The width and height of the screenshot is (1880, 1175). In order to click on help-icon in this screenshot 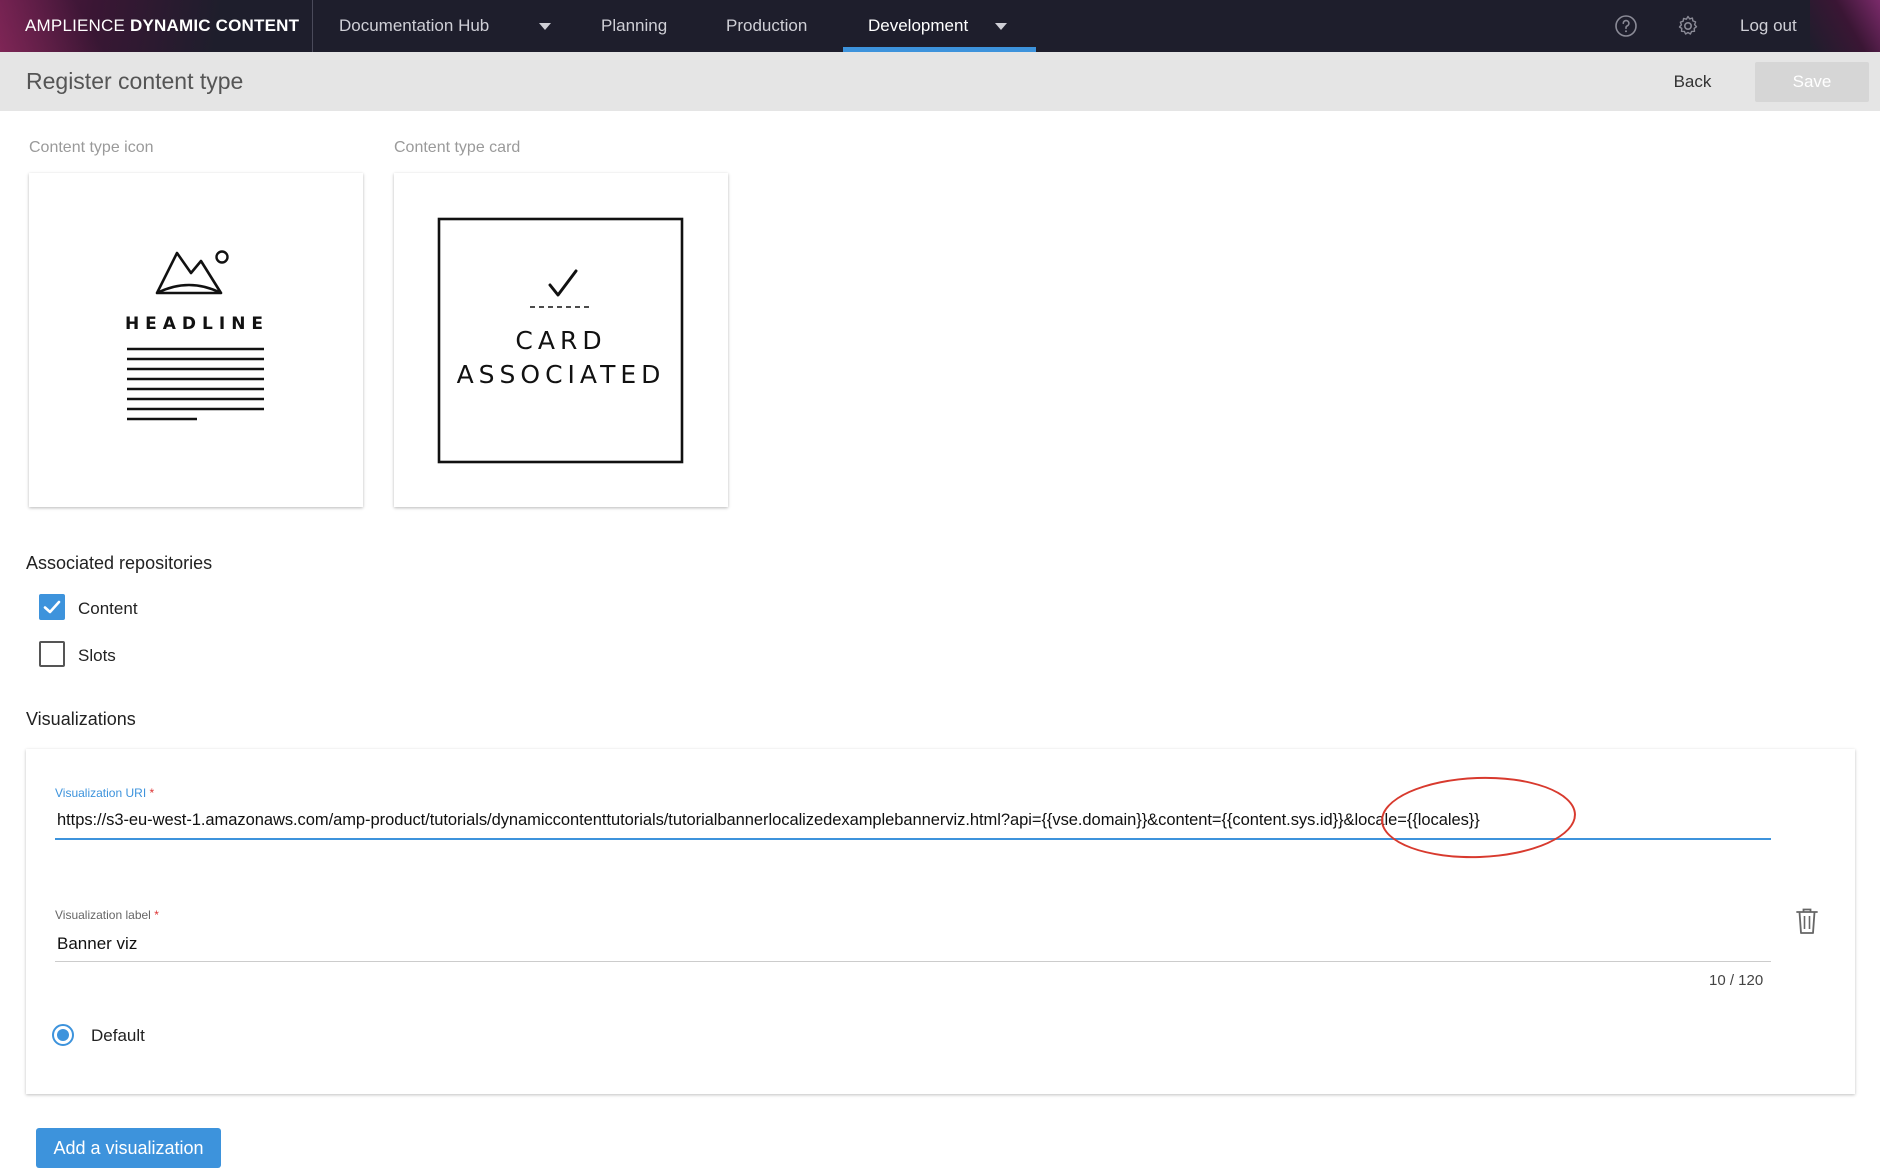, I will do `click(1626, 26)`.